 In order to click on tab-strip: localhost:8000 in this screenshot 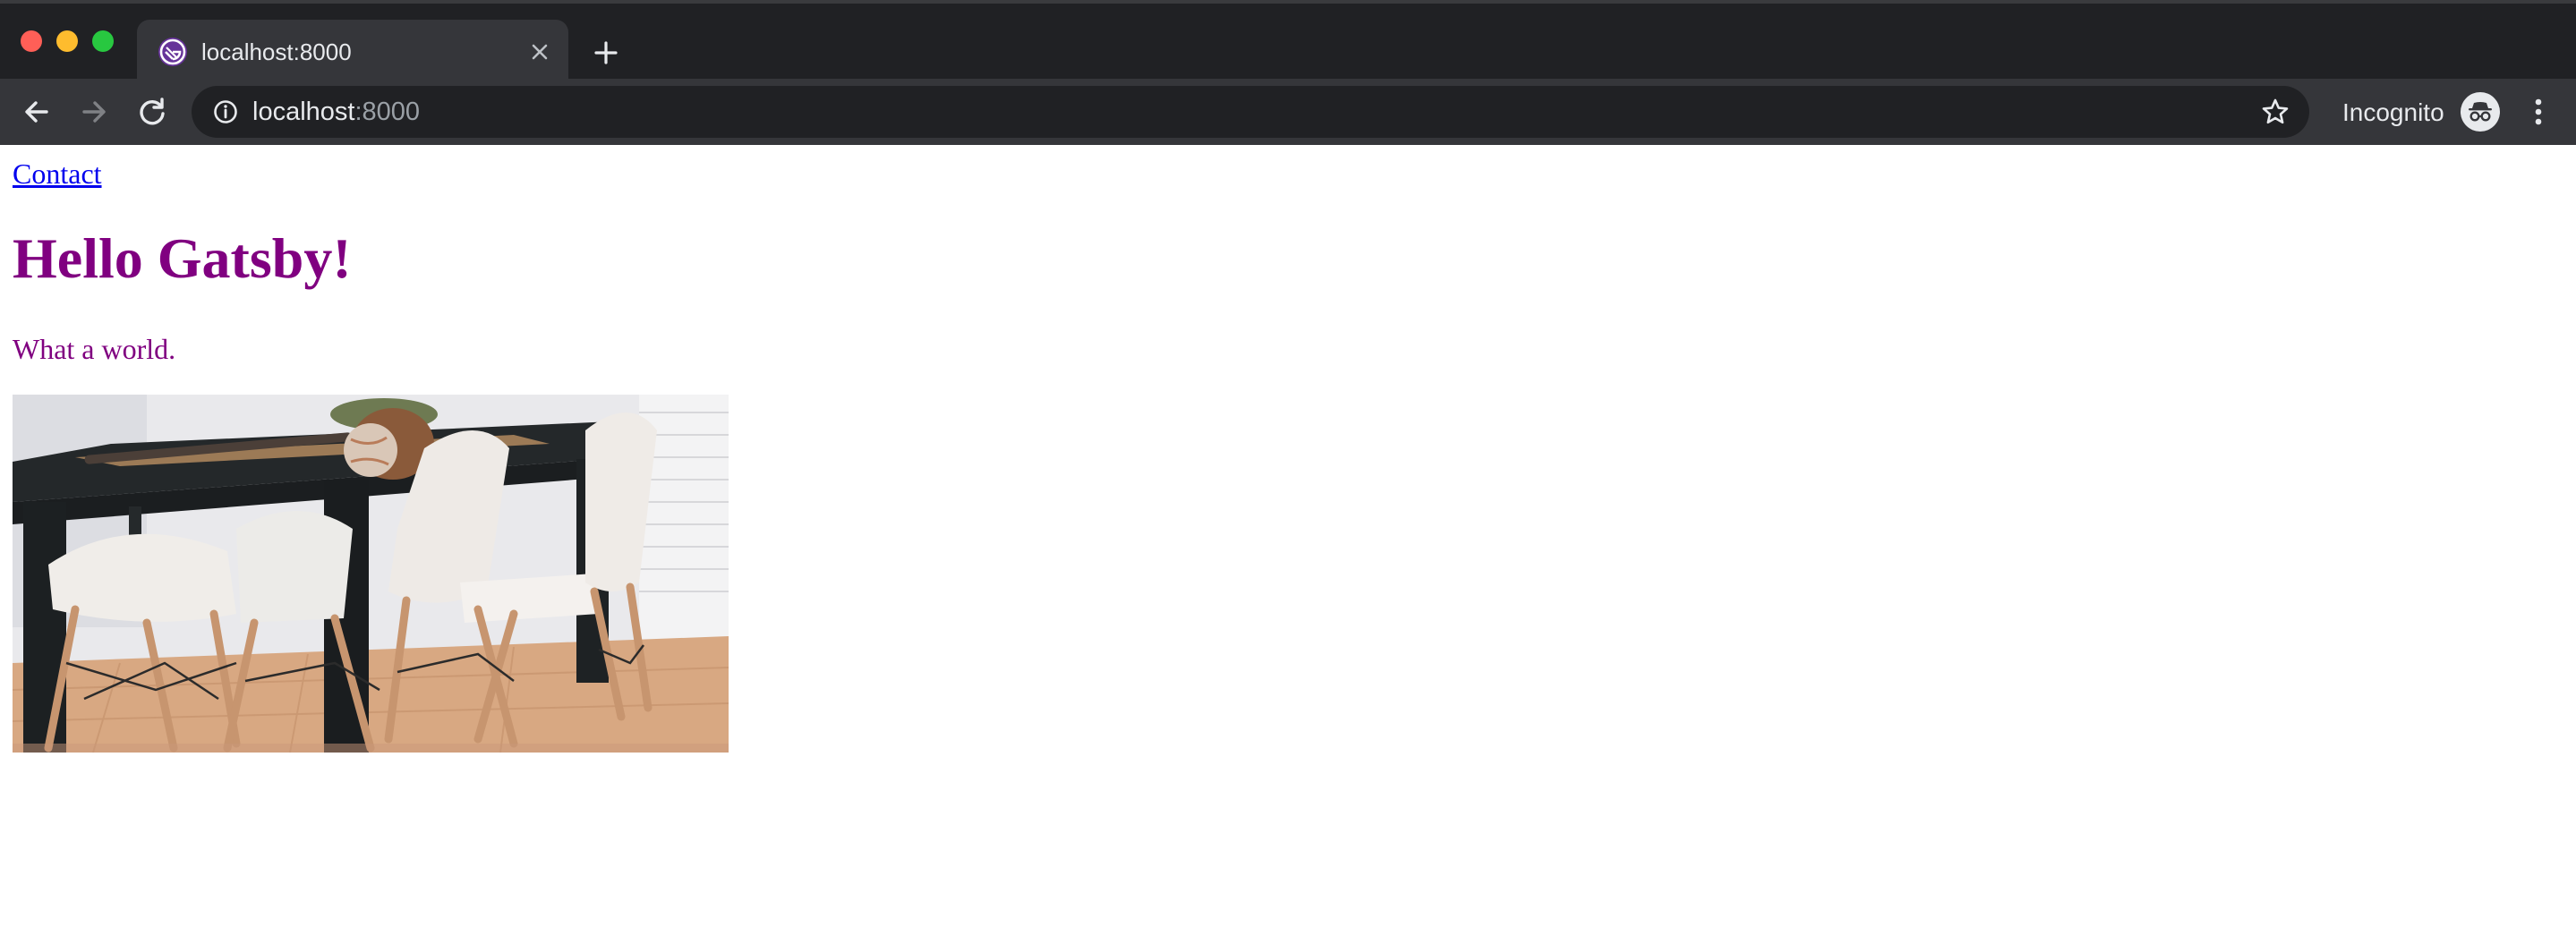, I will do `click(1288, 41)`.